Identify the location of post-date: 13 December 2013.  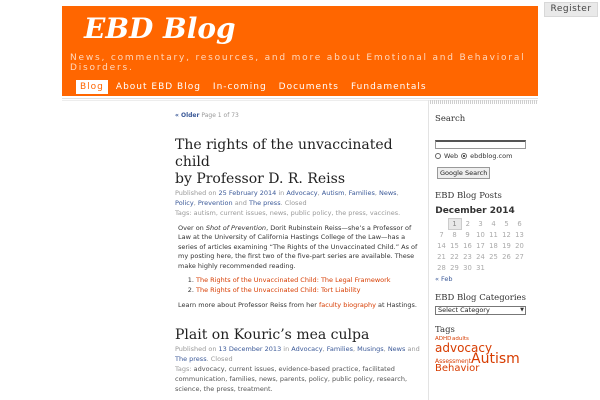
(250, 349).